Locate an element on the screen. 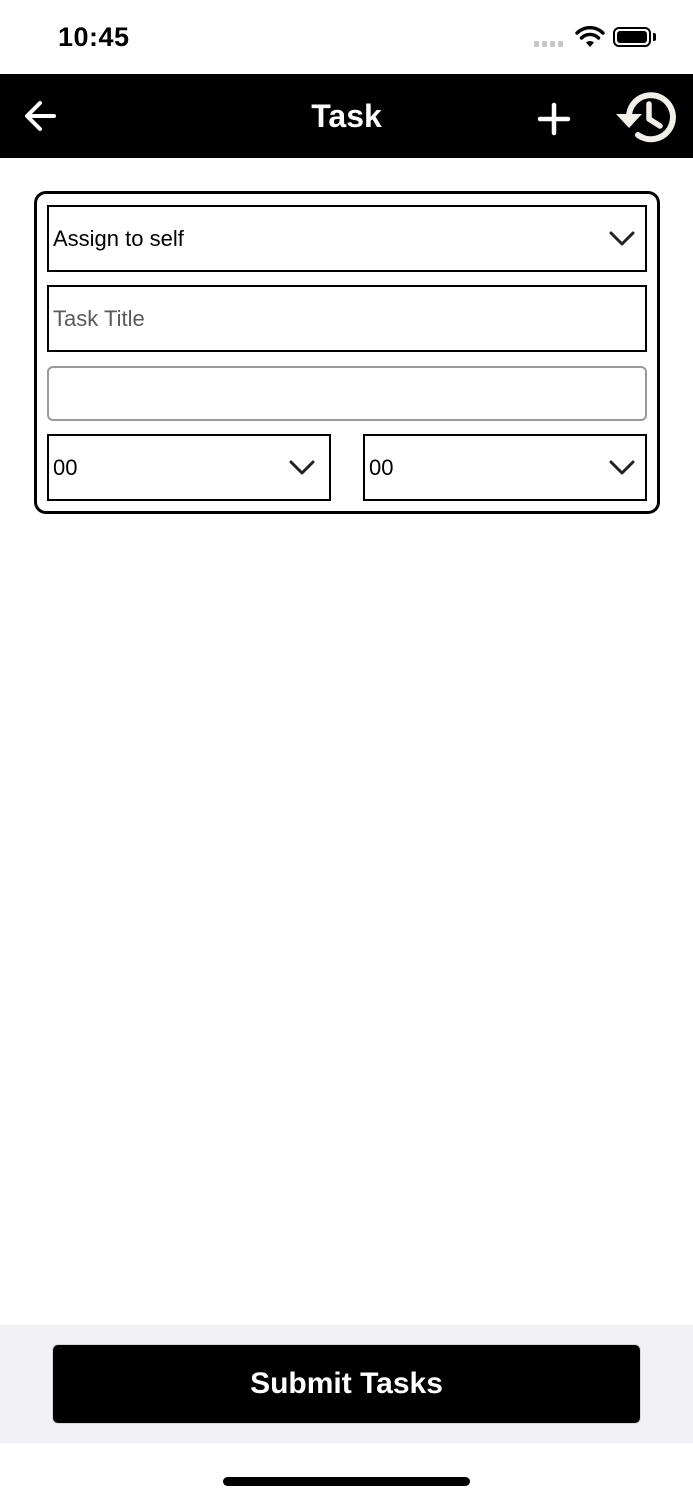 Image resolution: width=693 pixels, height=1500 pixels. home-indicator is located at coordinates (346, 1481).